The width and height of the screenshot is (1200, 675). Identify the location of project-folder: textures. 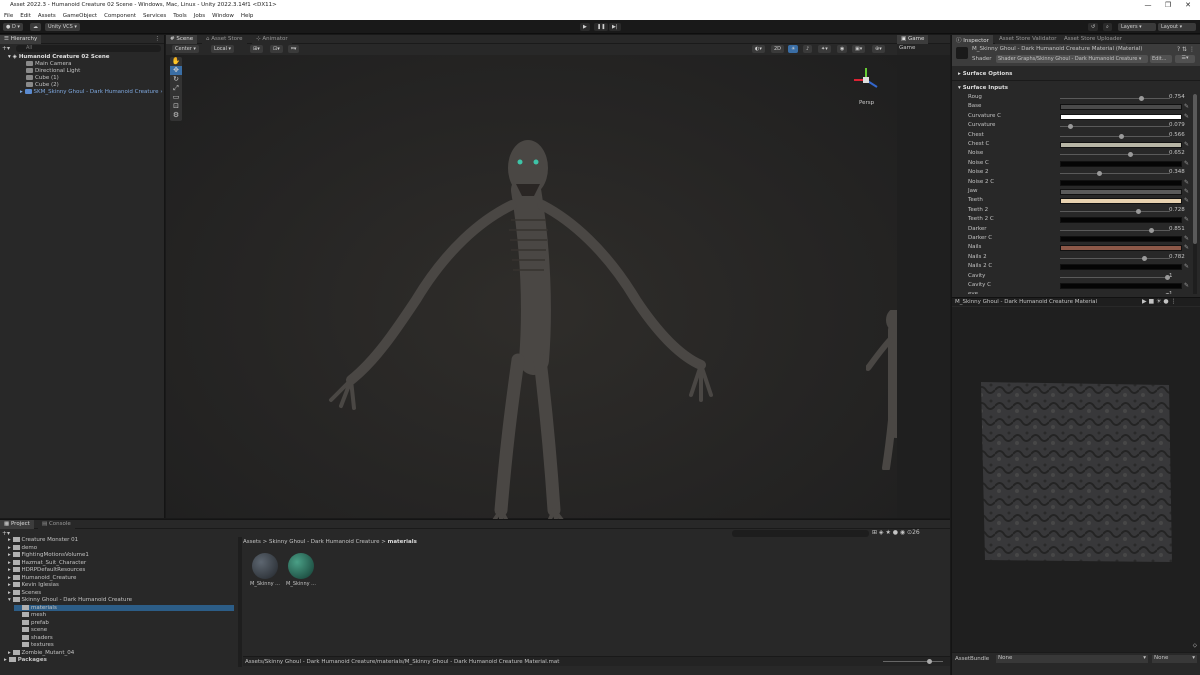
(38, 645).